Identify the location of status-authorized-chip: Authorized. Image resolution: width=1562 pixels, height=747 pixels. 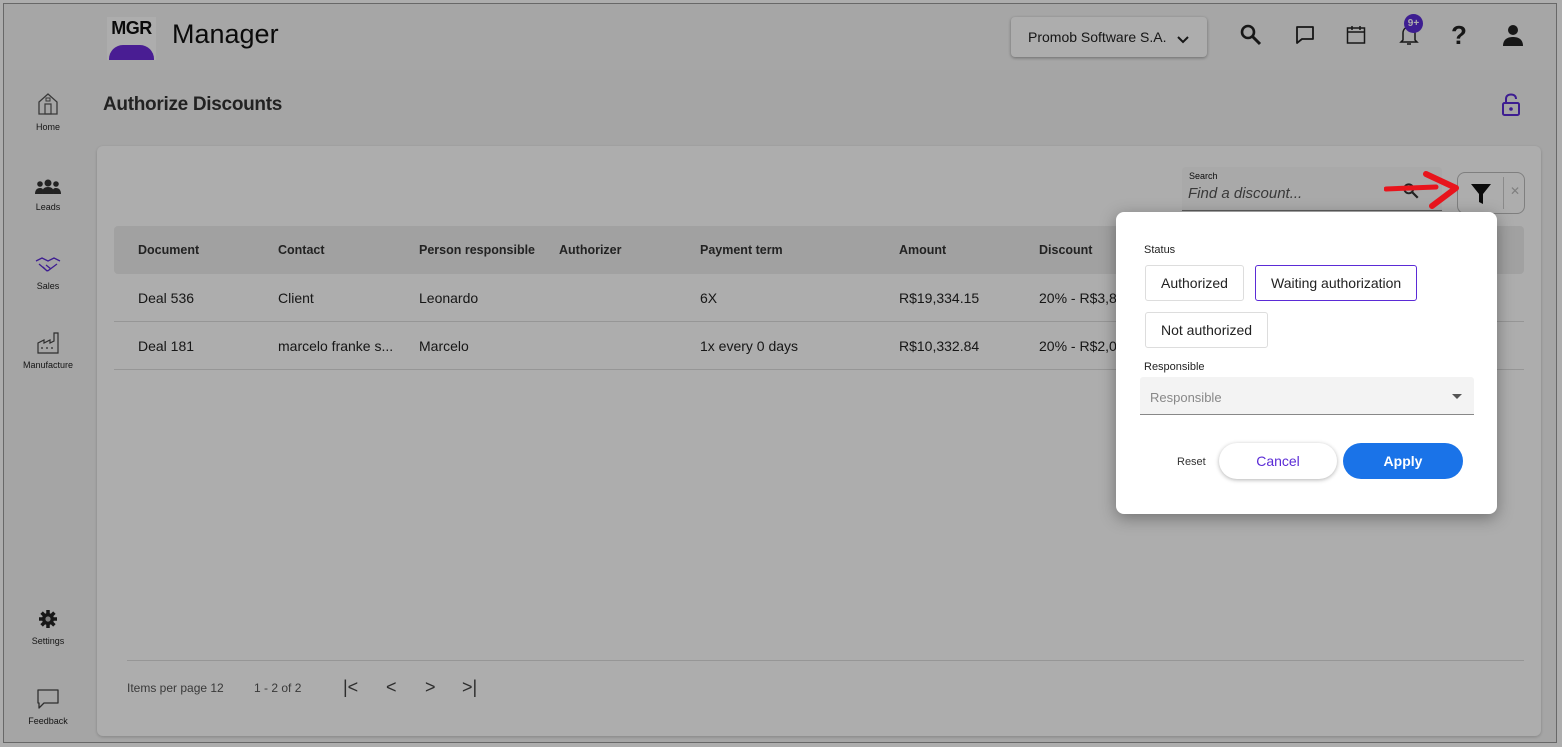
(1194, 283).